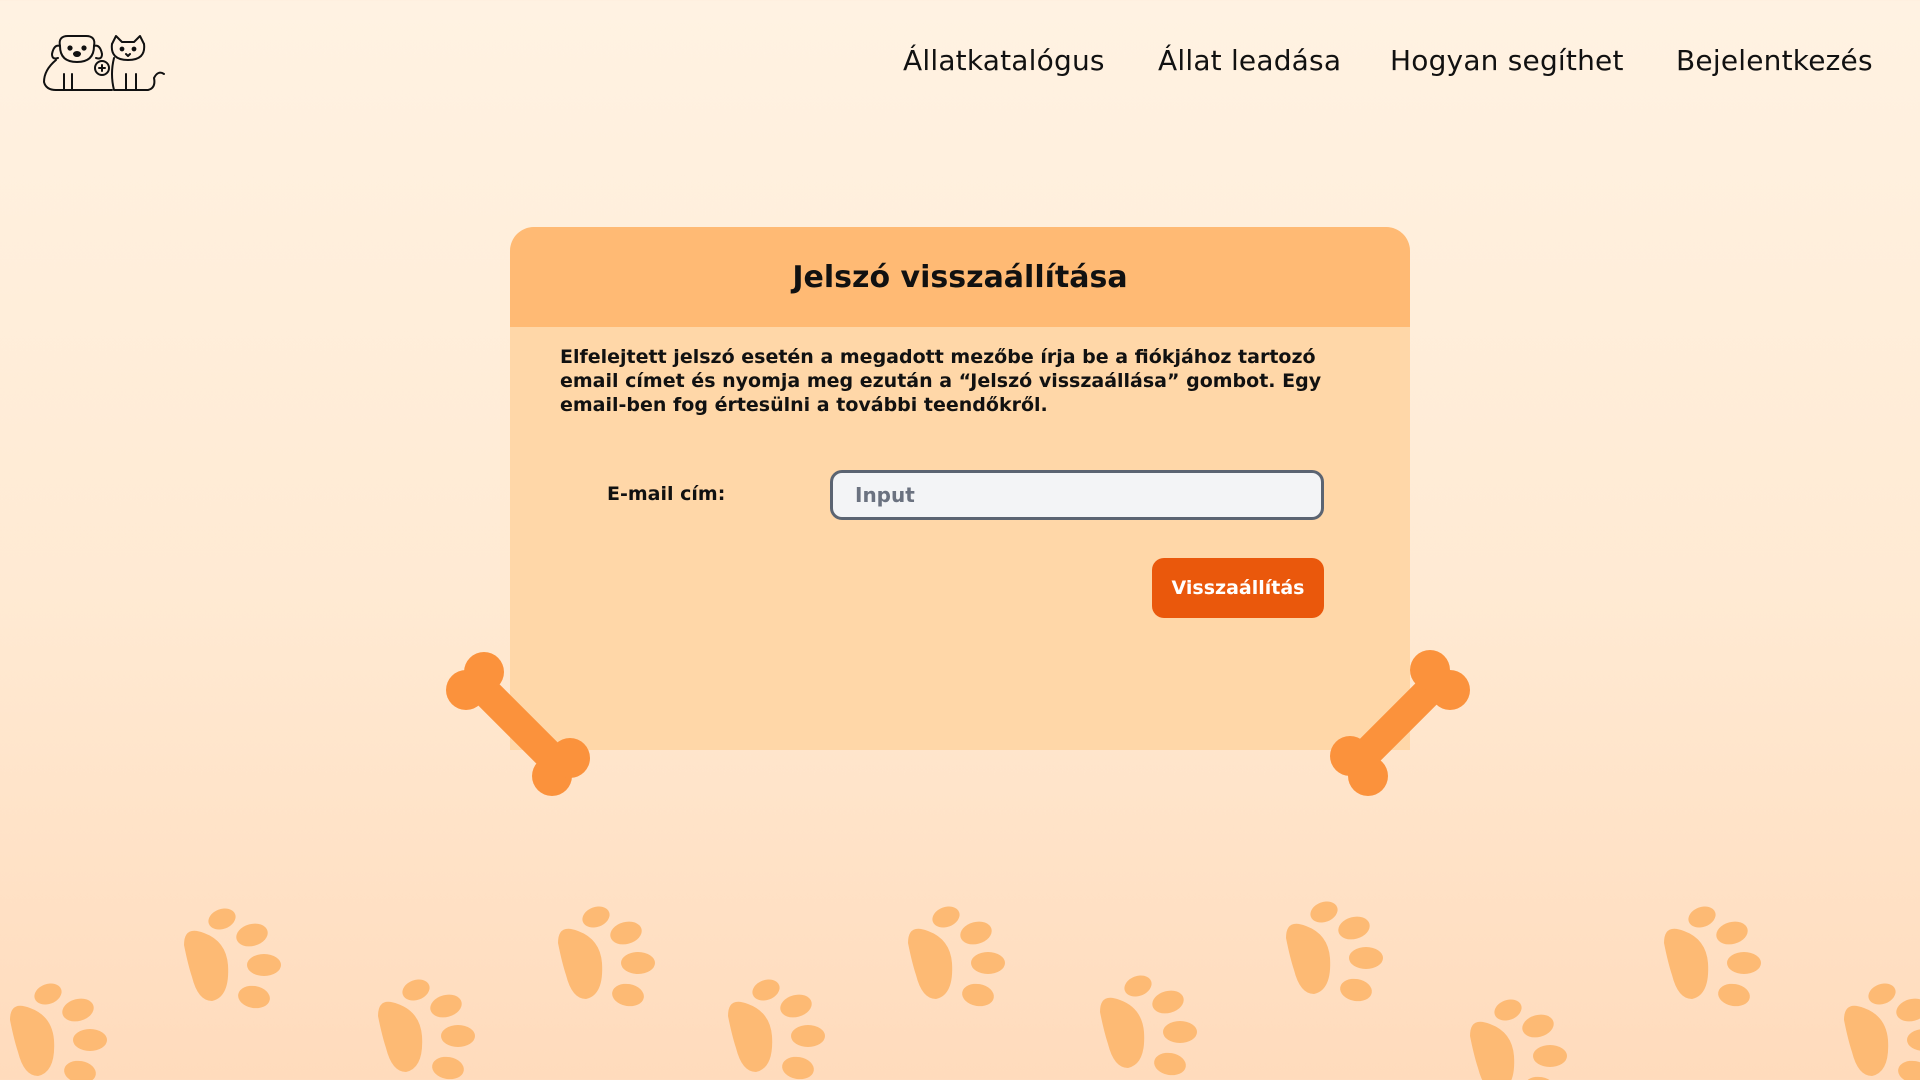  Describe the element at coordinates (1249, 60) in the screenshot. I see `nav-item-animal-surrender: Állat leadása` at that location.